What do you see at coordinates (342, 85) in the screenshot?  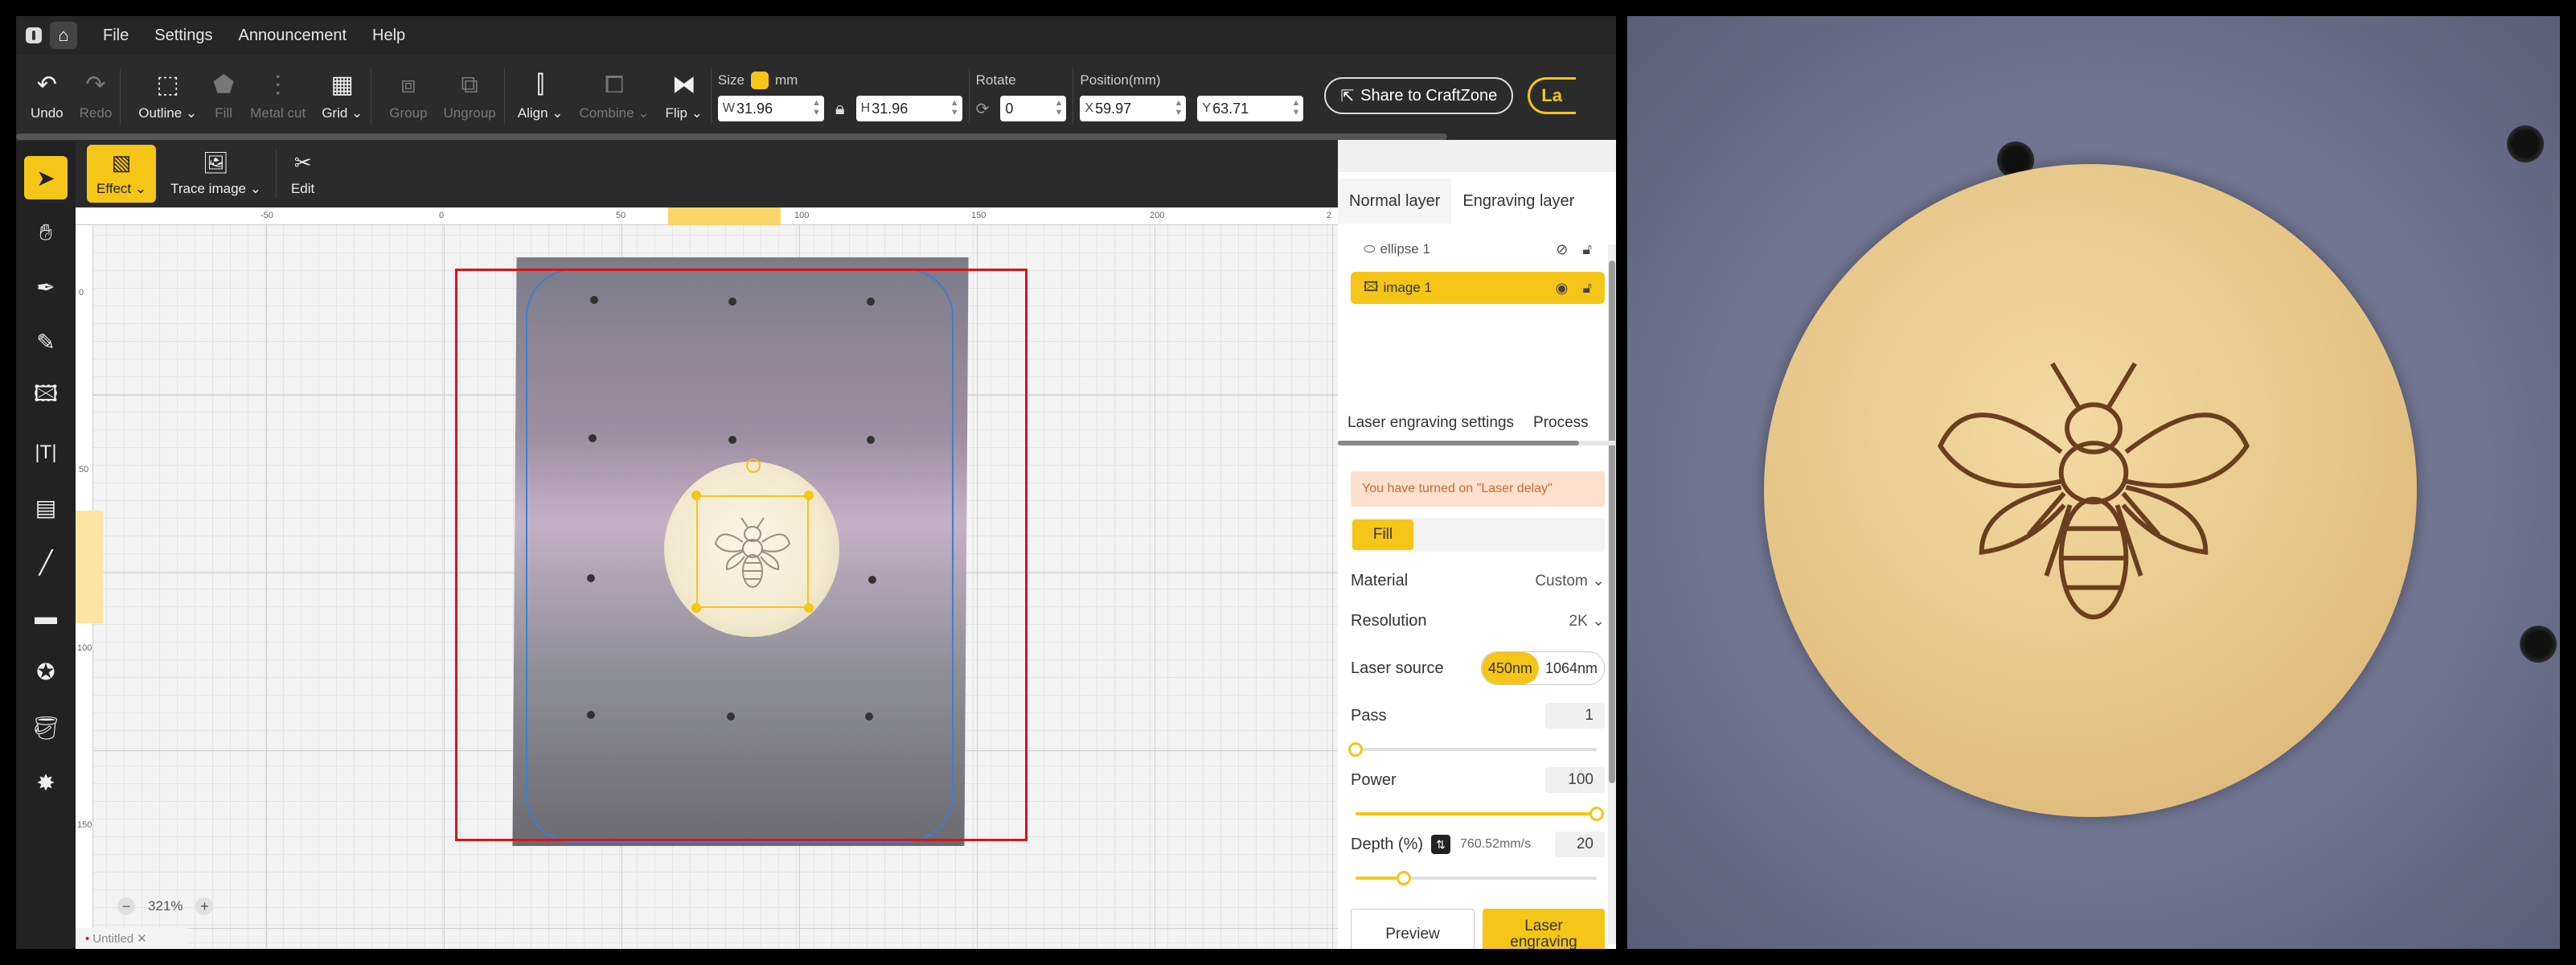 I see `grid-icon: ▦` at bounding box center [342, 85].